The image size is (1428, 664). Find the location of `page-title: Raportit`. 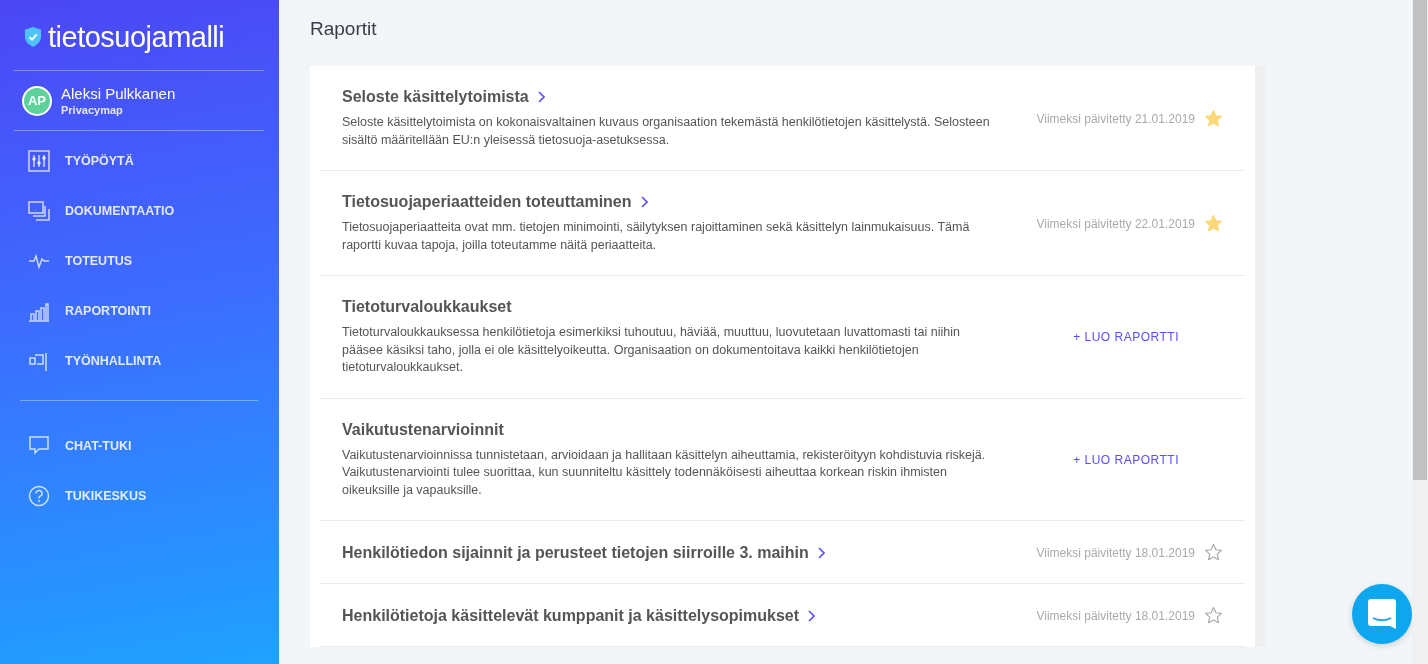

page-title: Raportit is located at coordinates (344, 29).